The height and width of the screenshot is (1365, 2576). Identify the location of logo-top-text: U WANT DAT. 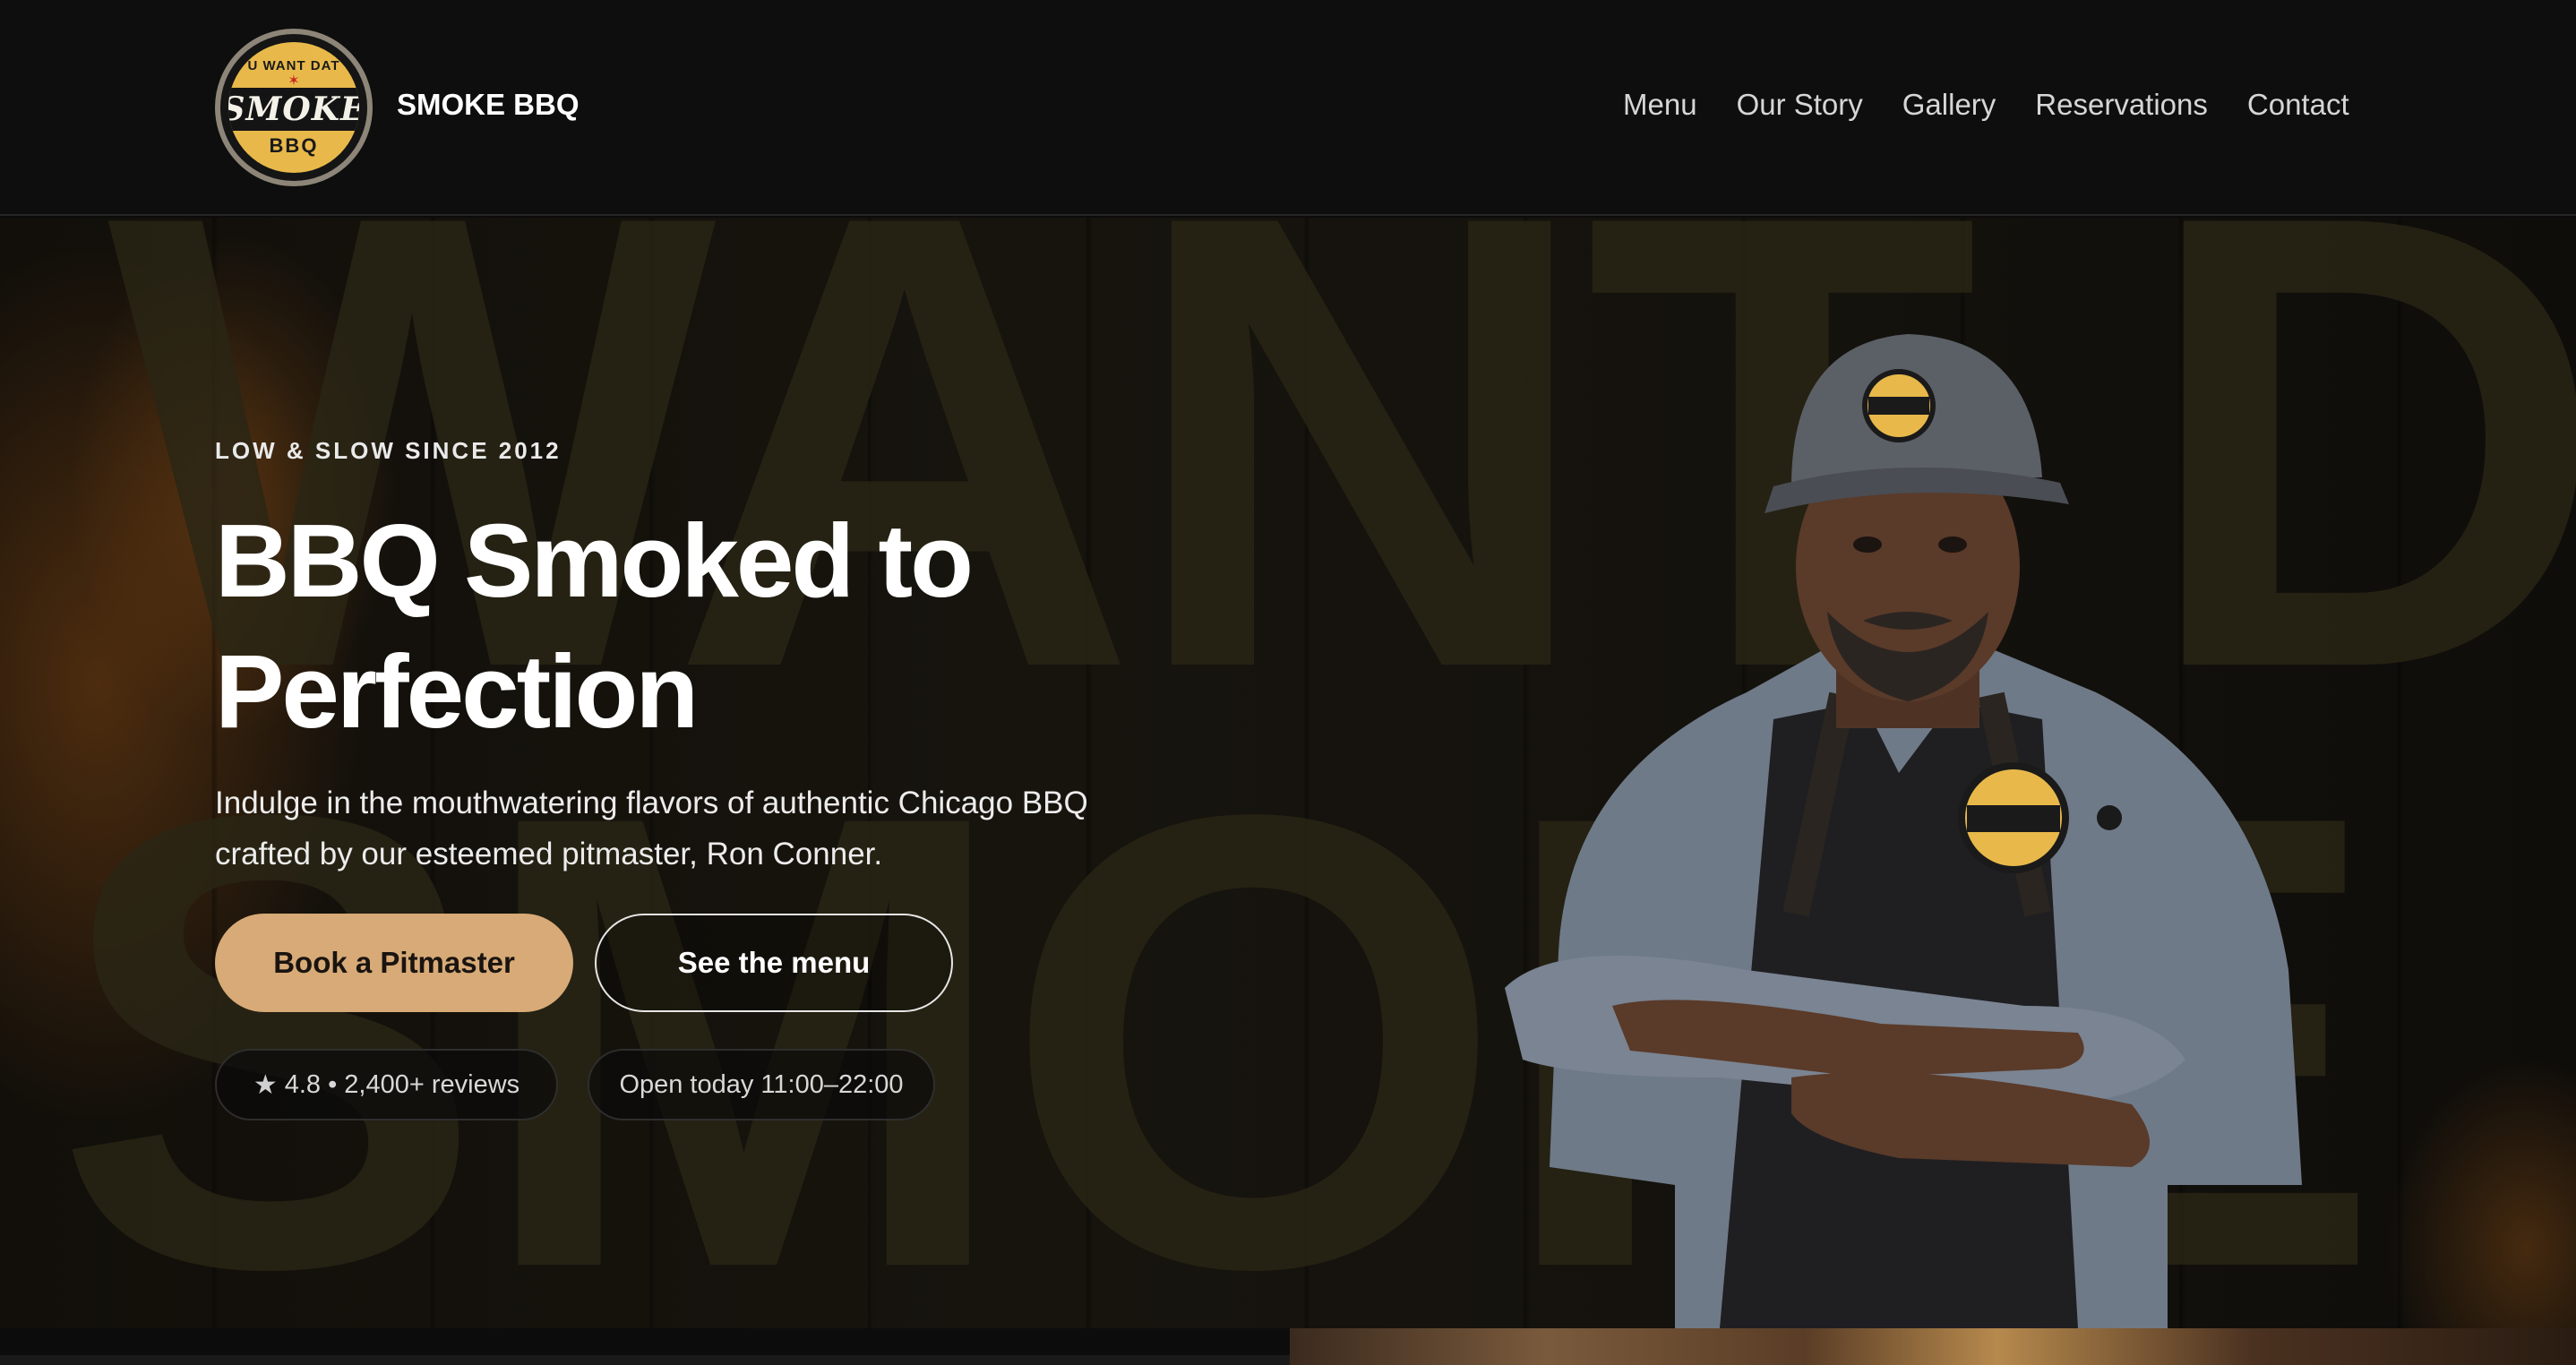
(293, 65).